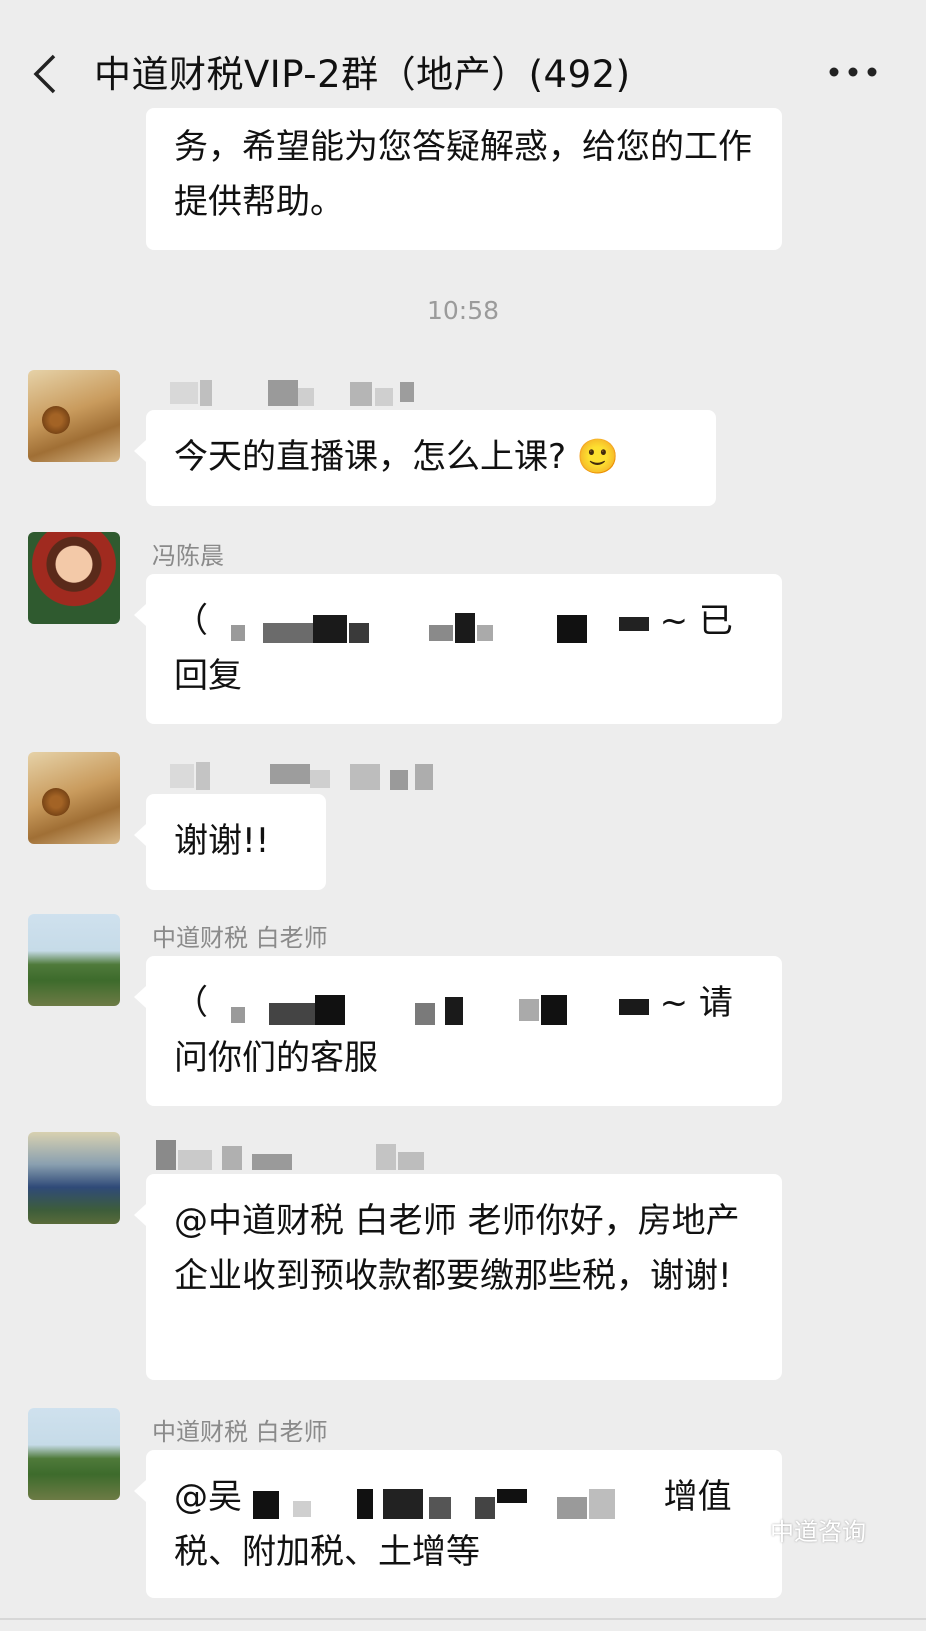 This screenshot has width=926, height=1631. Describe the element at coordinates (463, 310) in the screenshot. I see `timestamp: 10:58` at that location.